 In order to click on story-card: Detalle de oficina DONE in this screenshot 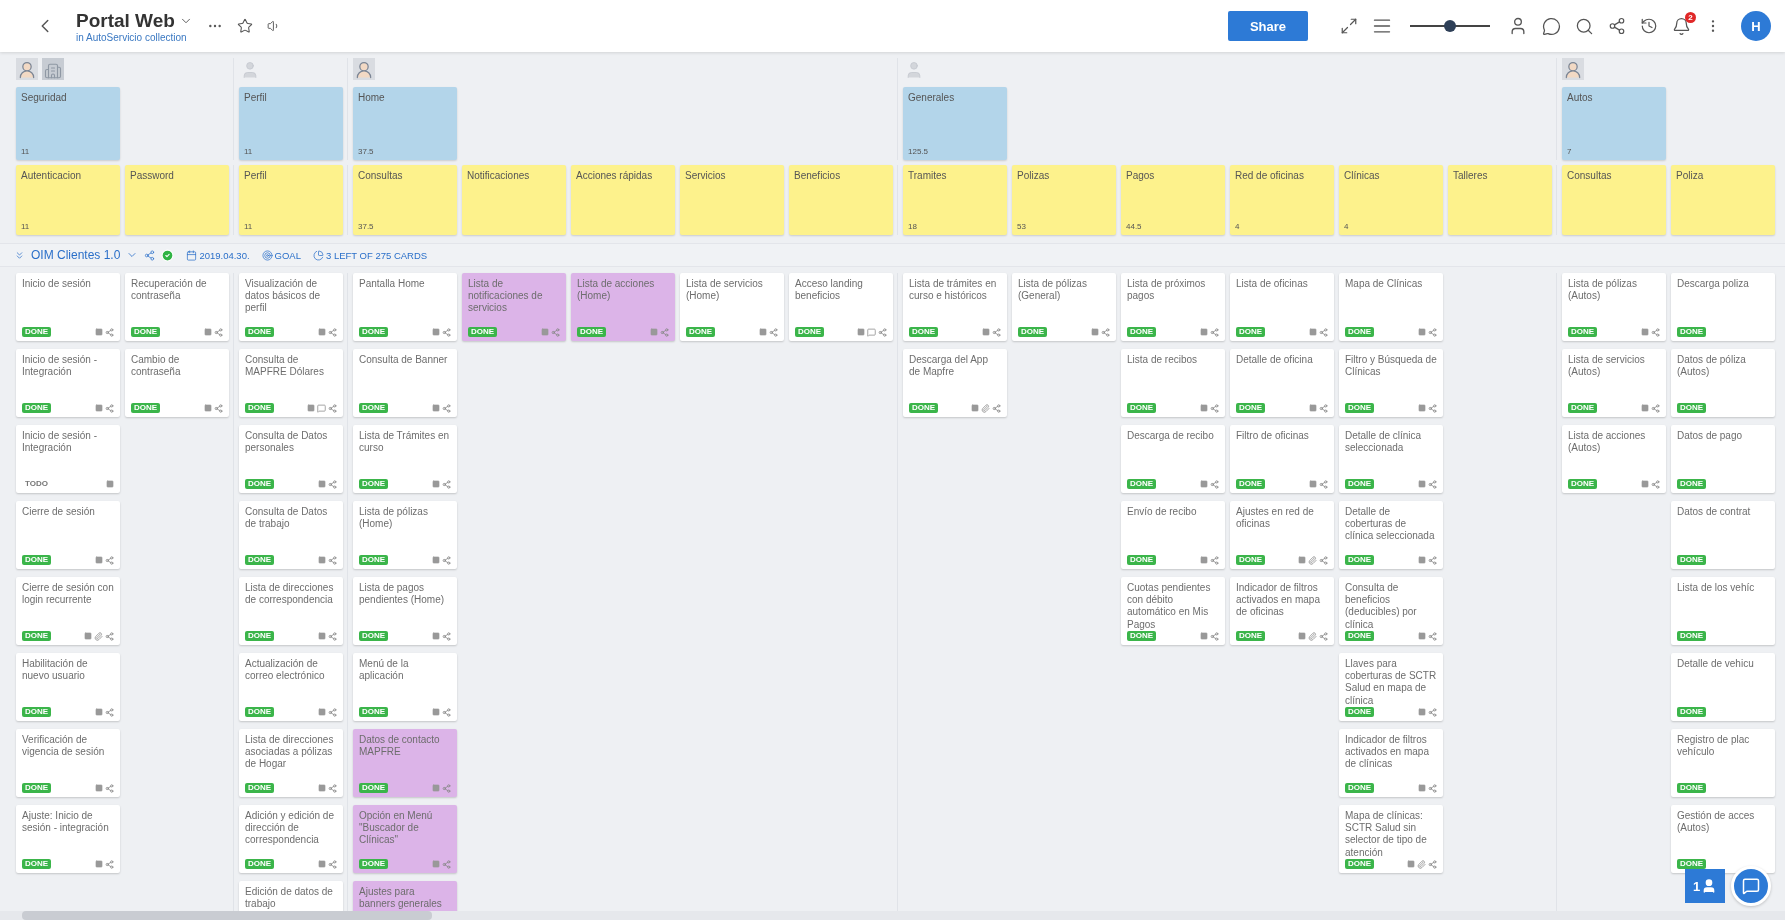, I will do `click(1282, 383)`.